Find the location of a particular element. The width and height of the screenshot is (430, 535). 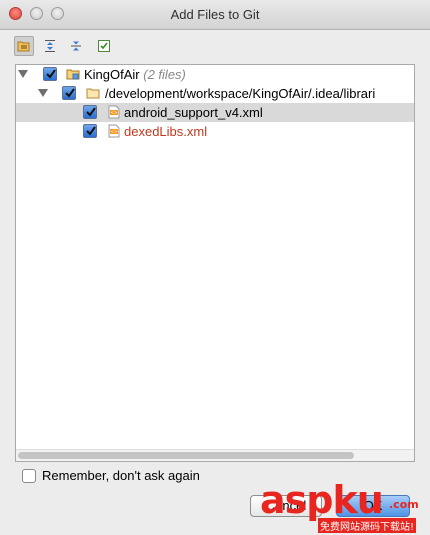

ok-button: OK is located at coordinates (373, 506).